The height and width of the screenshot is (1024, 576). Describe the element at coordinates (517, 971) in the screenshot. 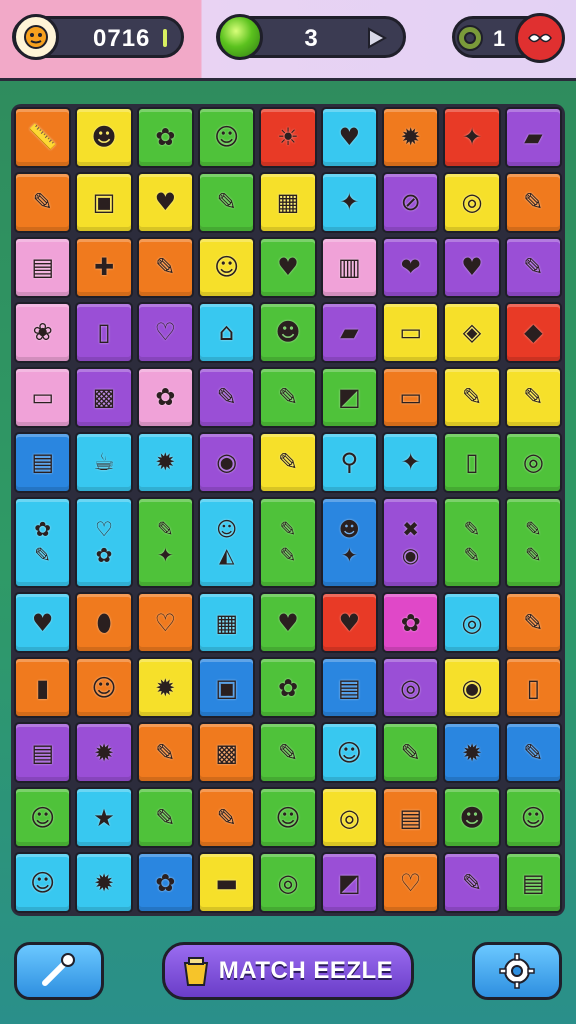

I see `settings-button` at that location.